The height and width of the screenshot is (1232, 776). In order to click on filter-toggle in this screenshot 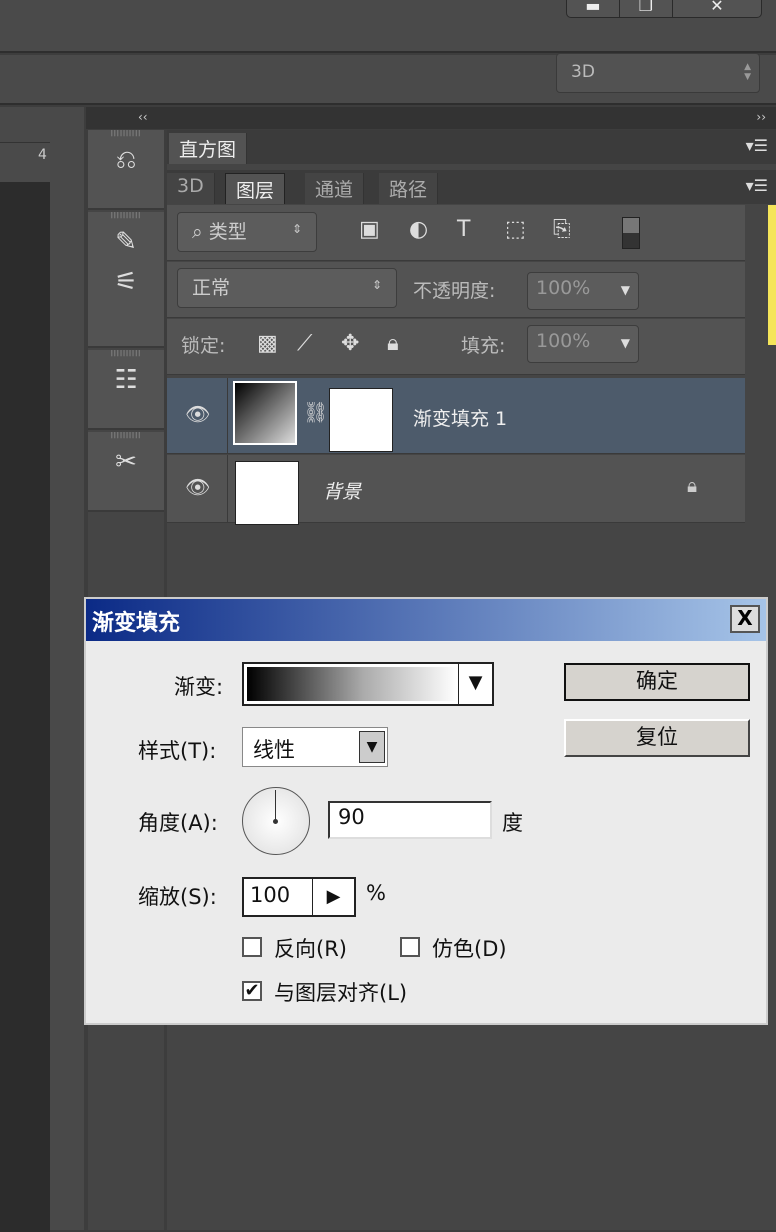, I will do `click(631, 233)`.